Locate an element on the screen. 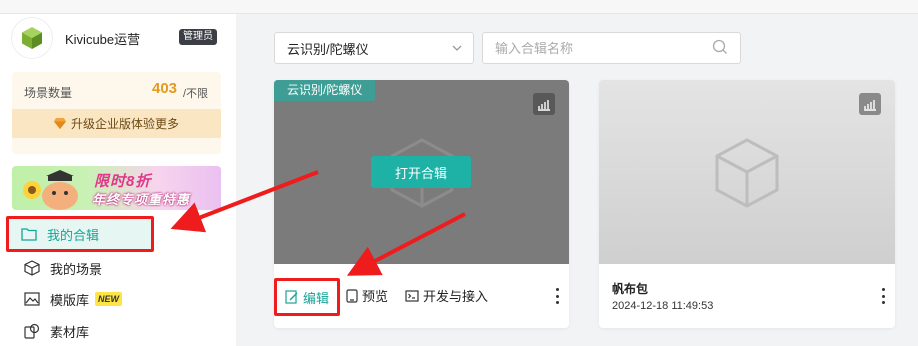 The height and width of the screenshot is (346, 918). edit-button: 编辑 is located at coordinates (307, 297).